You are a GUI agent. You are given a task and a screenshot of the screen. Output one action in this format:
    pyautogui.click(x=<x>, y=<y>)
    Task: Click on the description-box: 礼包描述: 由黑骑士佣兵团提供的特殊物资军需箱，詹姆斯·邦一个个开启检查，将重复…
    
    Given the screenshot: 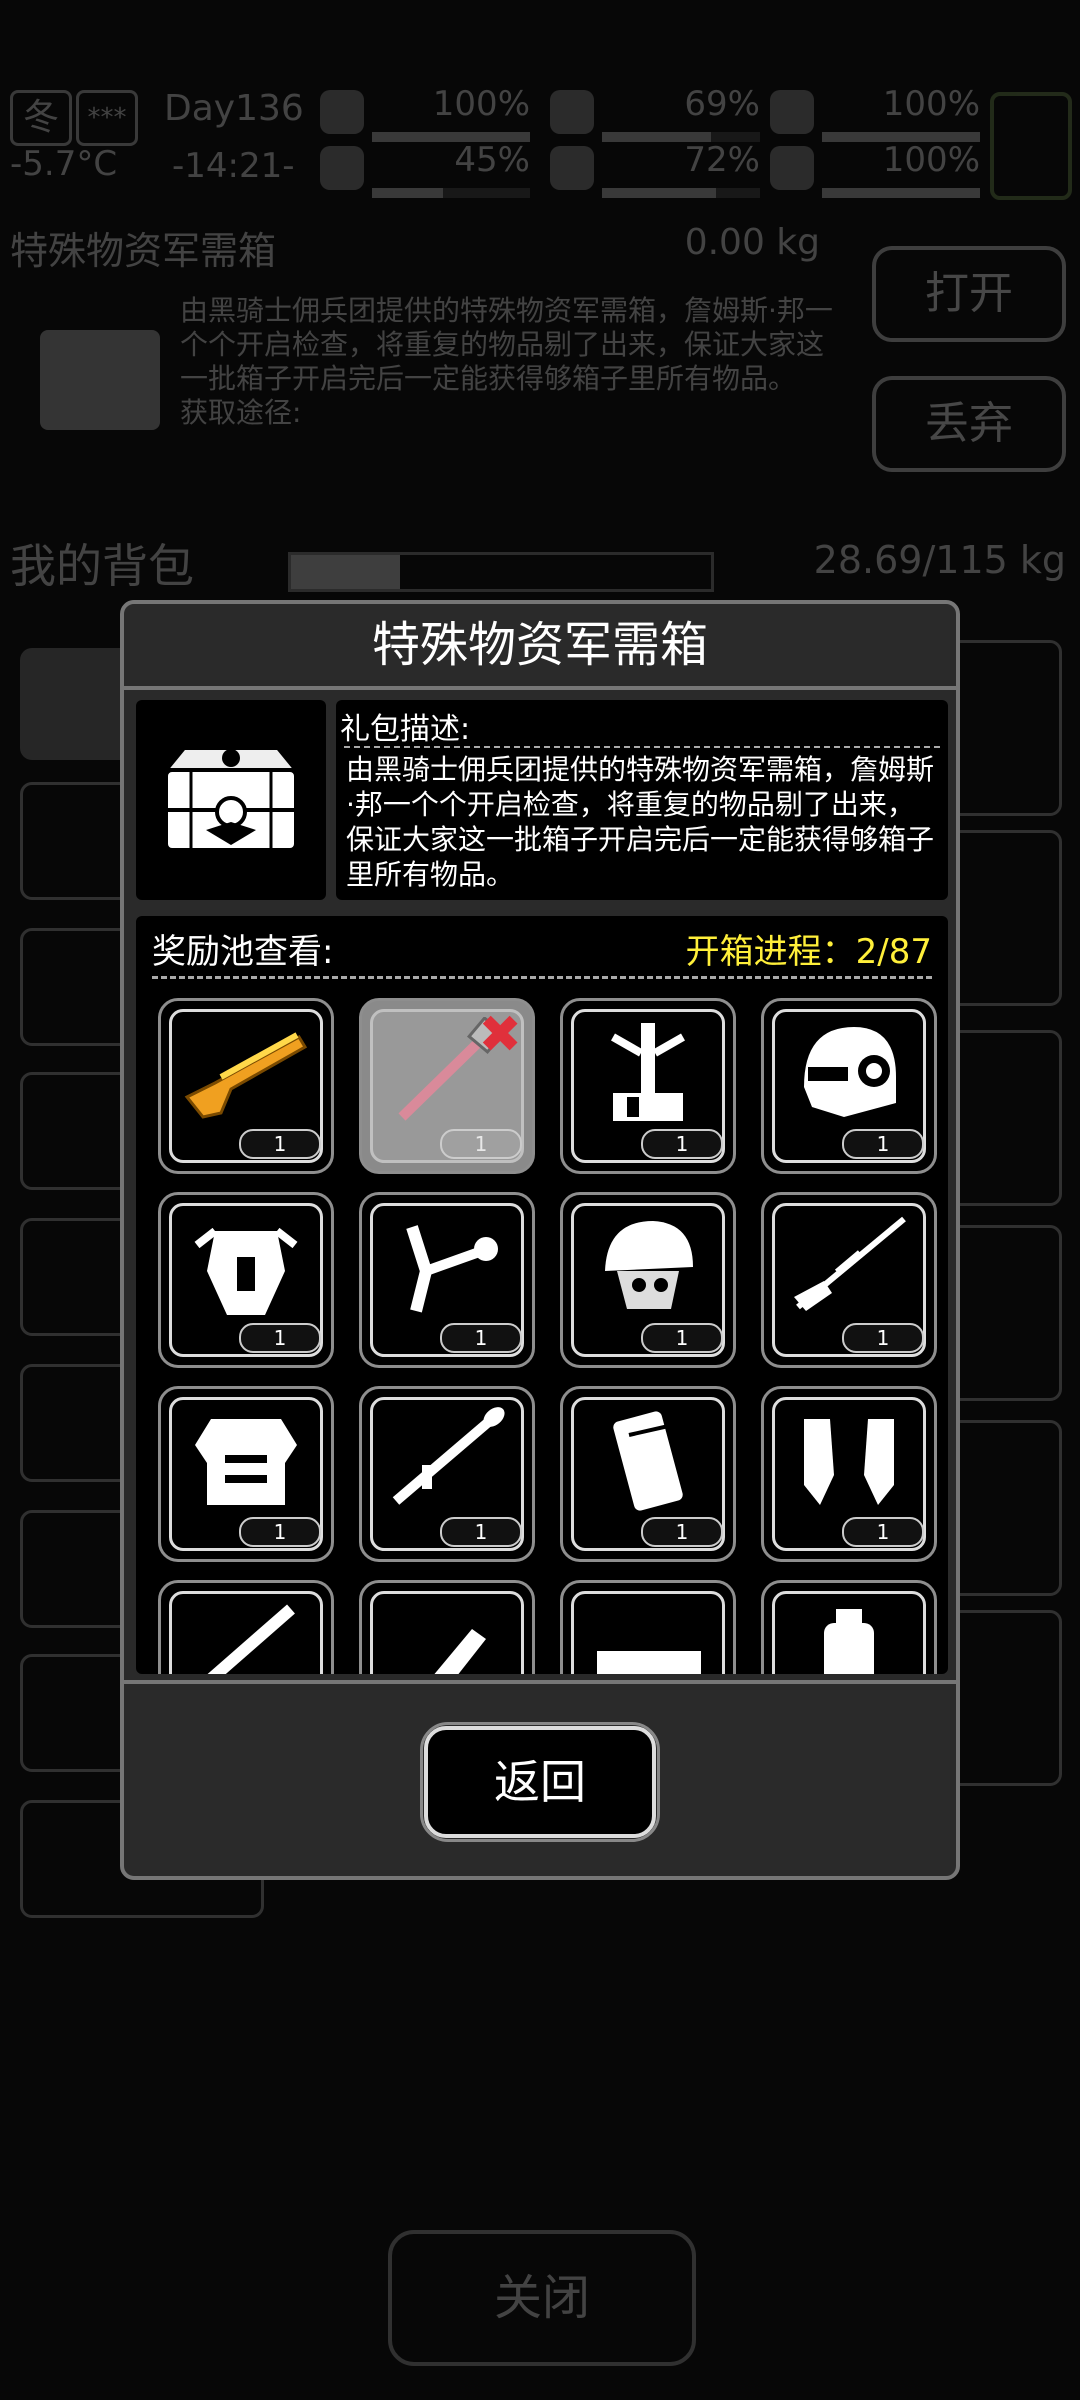 What is the action you would take?
    pyautogui.click(x=642, y=800)
    